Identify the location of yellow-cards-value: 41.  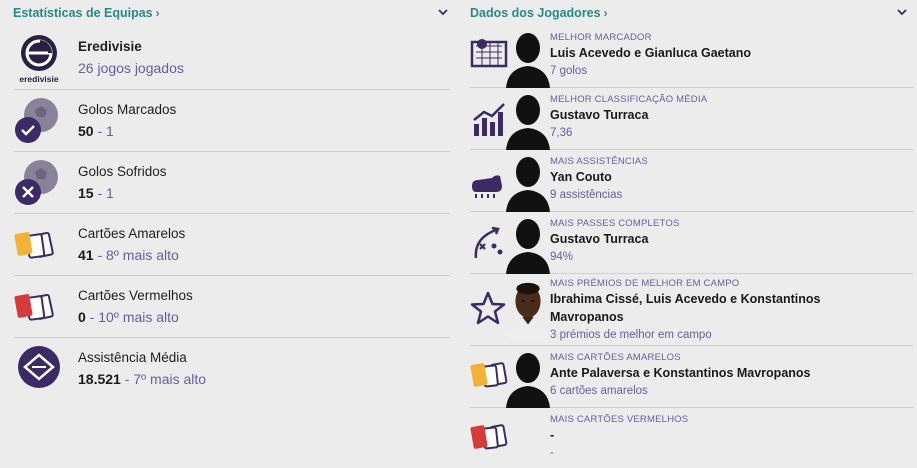
(86, 254).